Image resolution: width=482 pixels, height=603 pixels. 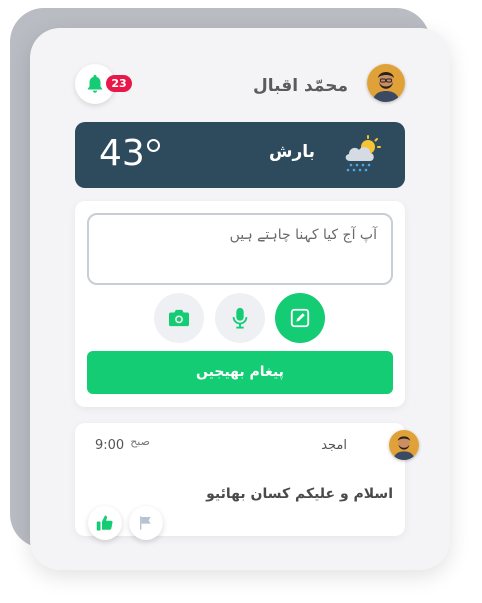 I want to click on post-text: اسلام و علیکم کسان بھائیو, so click(x=299, y=494).